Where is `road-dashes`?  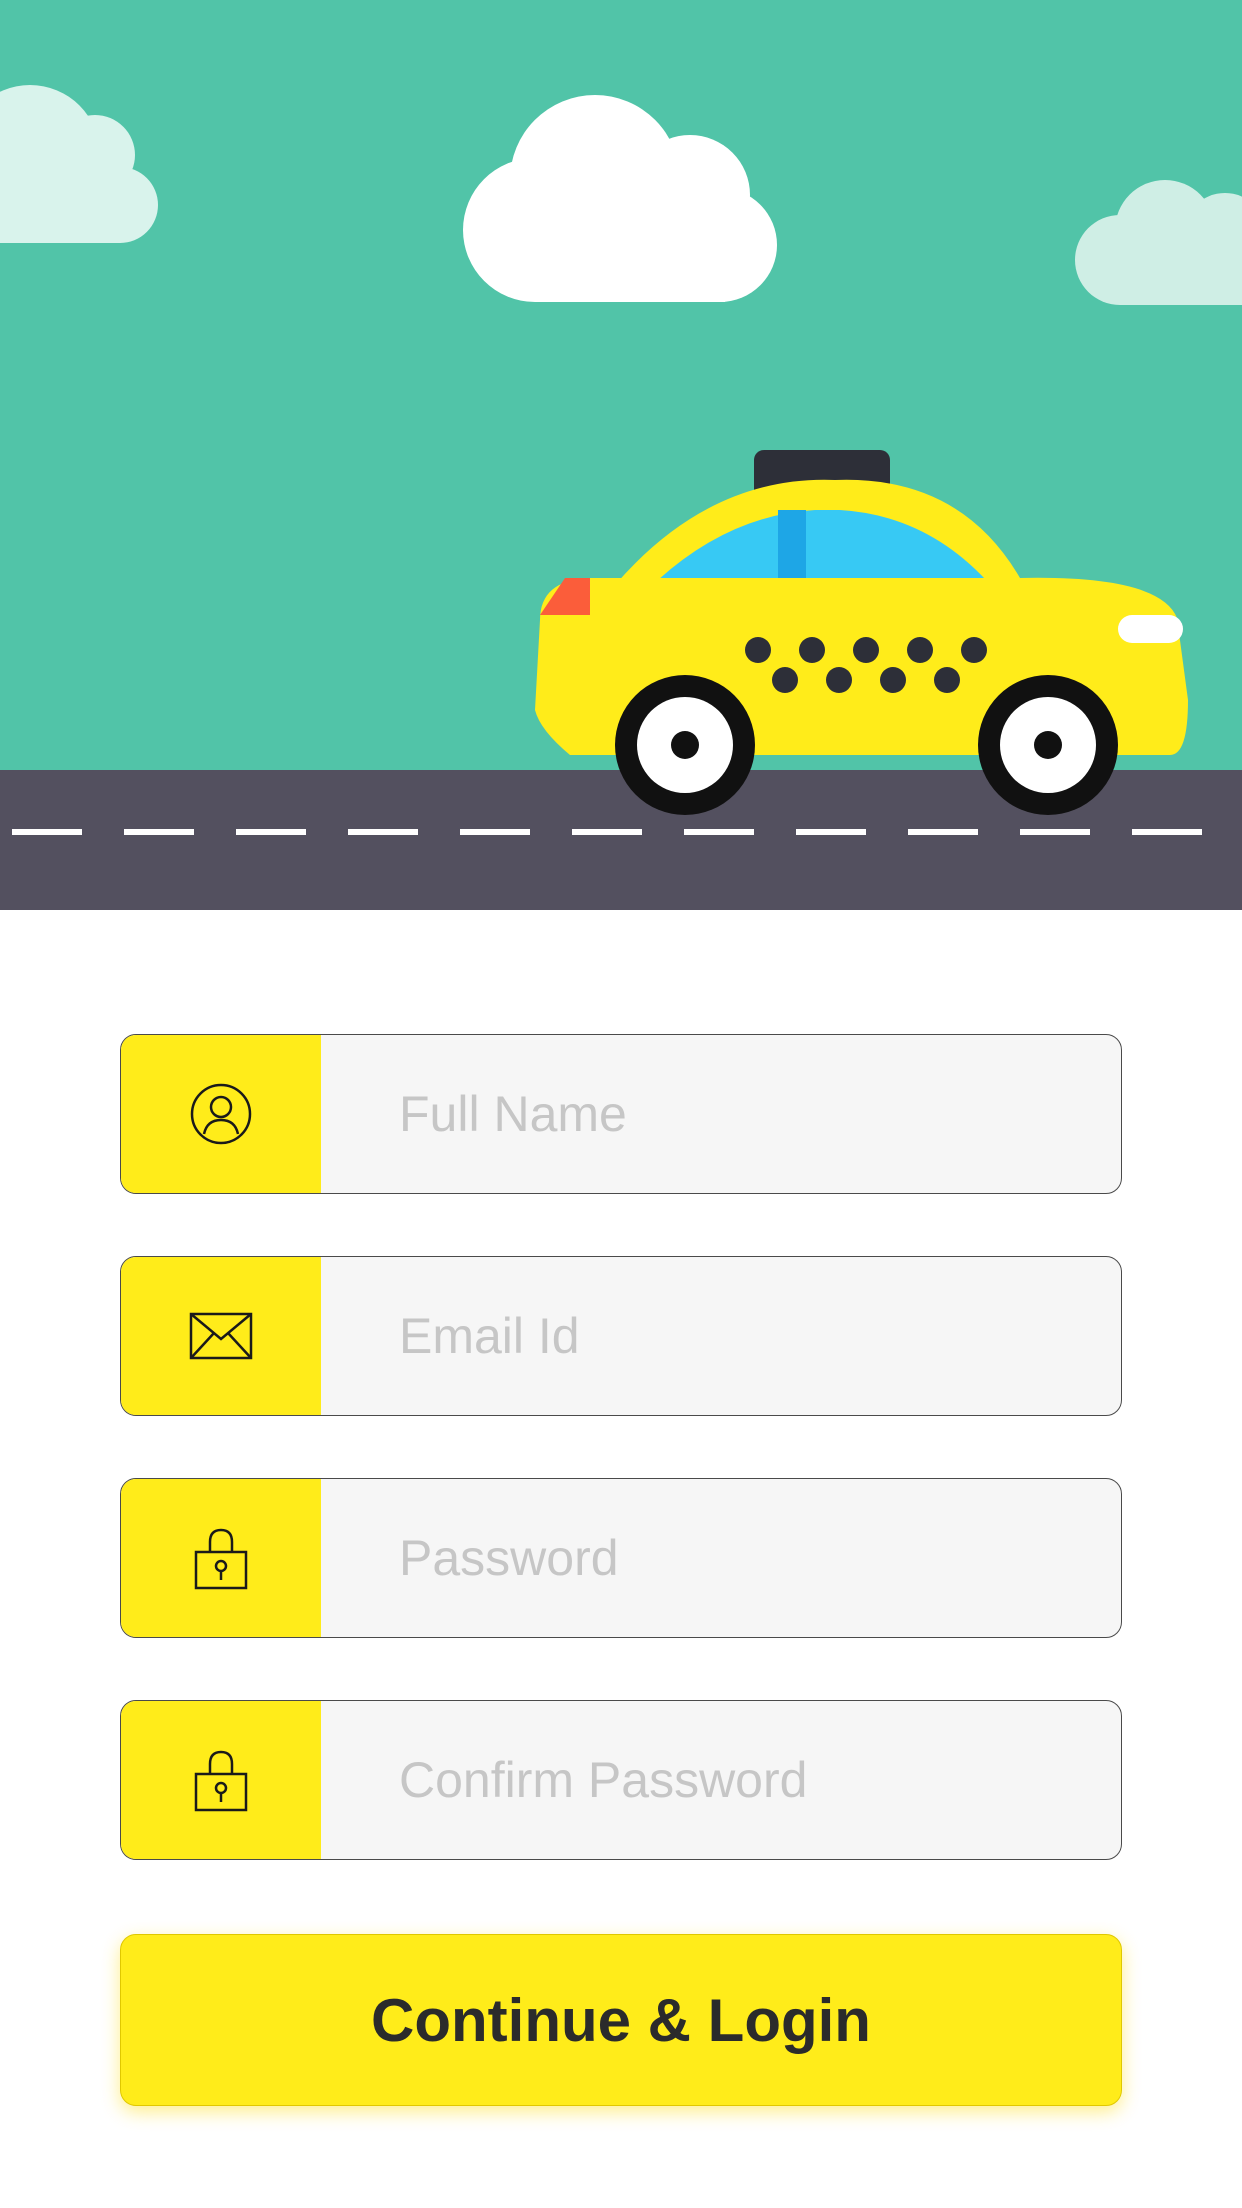 road-dashes is located at coordinates (621, 832).